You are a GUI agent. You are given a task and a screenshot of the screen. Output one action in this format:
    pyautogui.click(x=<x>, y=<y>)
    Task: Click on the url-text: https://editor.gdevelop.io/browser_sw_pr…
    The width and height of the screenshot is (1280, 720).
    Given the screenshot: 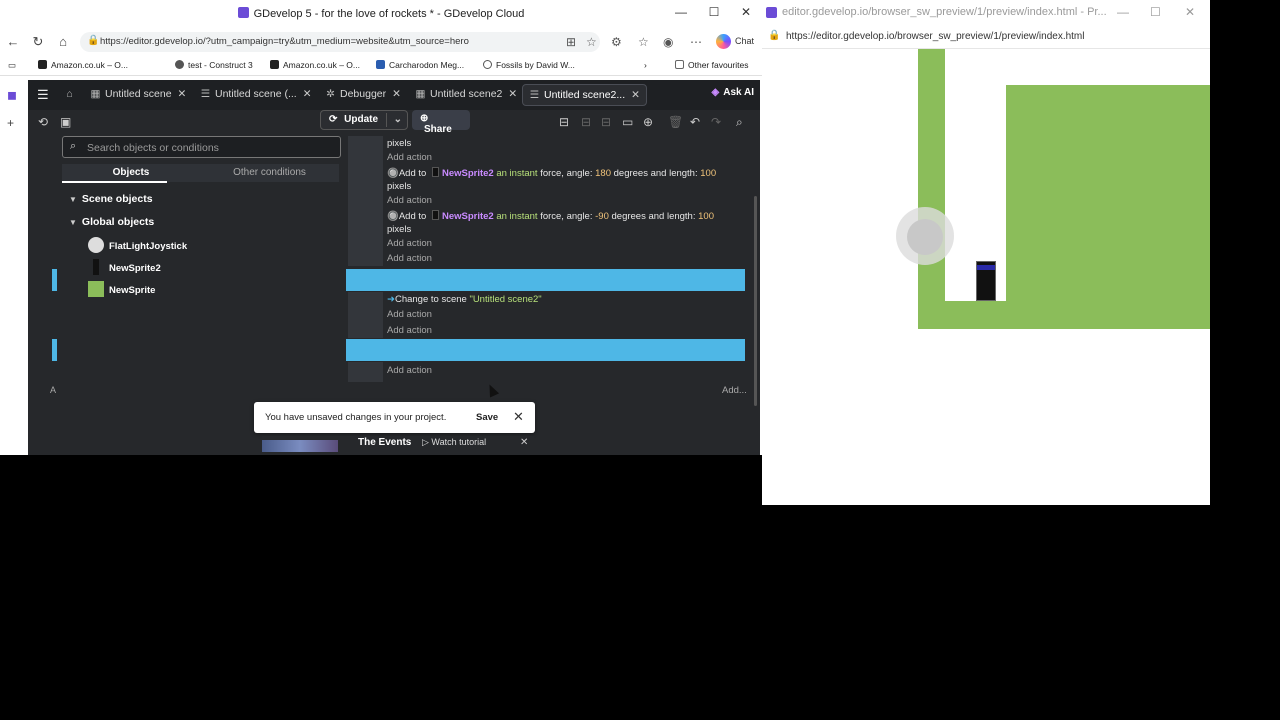 What is the action you would take?
    pyautogui.click(x=935, y=36)
    